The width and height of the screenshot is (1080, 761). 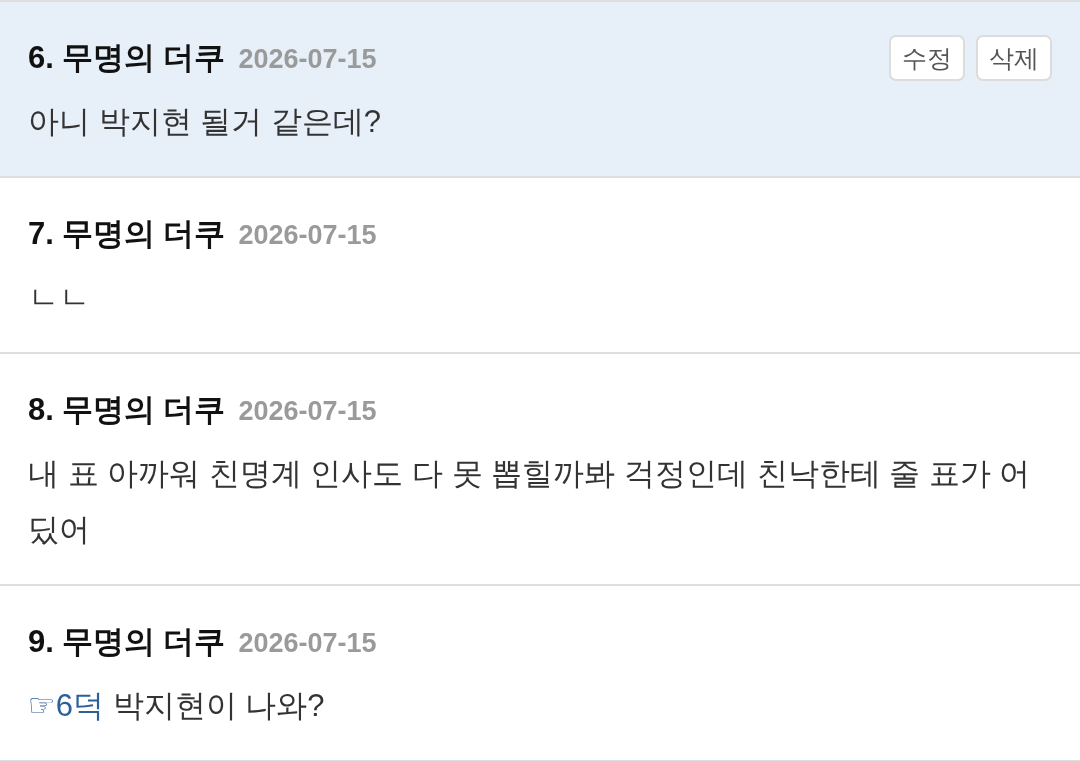 What do you see at coordinates (1014, 58) in the screenshot?
I see `action-button: 삭제` at bounding box center [1014, 58].